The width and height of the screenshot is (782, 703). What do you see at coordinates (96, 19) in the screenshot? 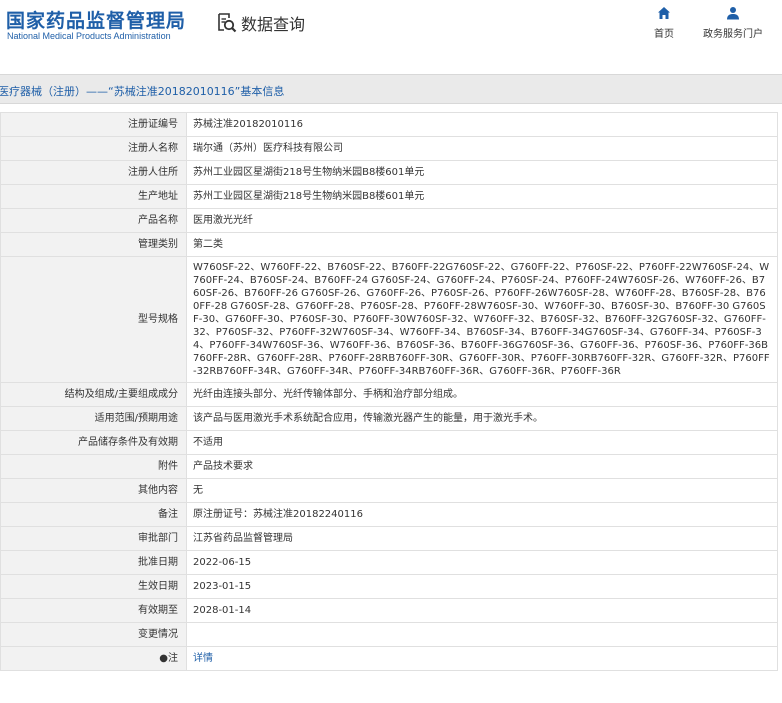
I see `site-logo-title: 国家药品监督管理局` at bounding box center [96, 19].